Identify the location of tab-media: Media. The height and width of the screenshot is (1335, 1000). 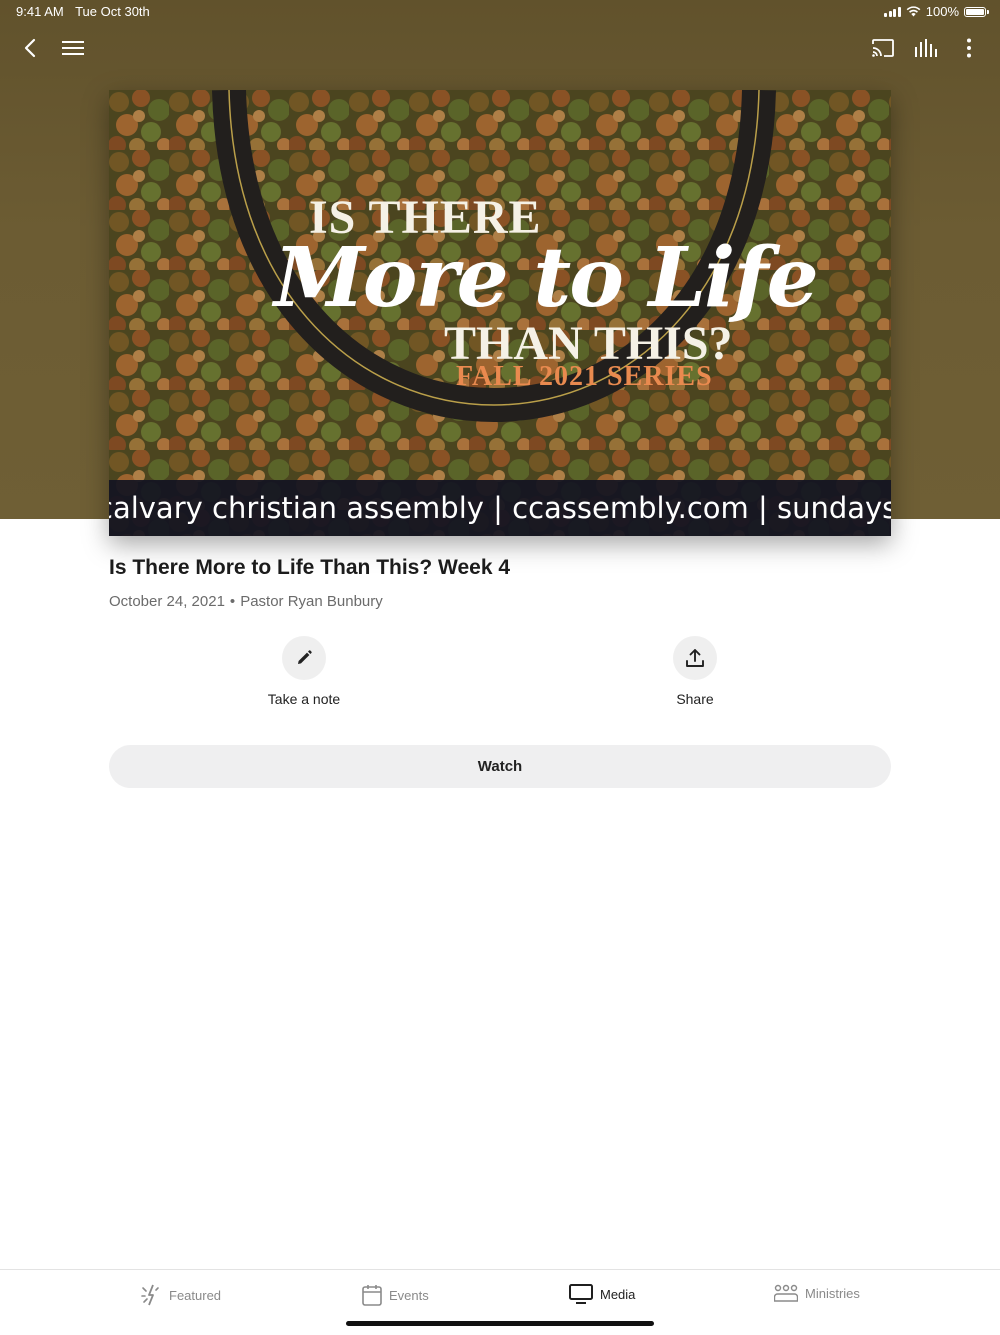
(602, 1294).